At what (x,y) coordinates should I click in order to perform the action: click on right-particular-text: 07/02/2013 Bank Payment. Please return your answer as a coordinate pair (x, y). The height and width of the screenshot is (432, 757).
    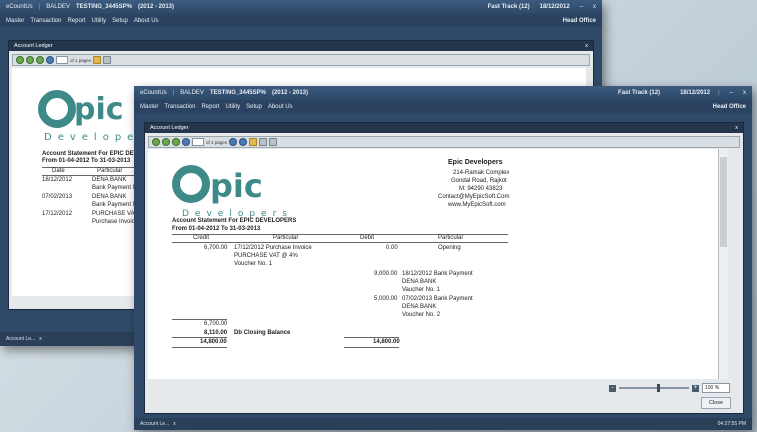
    Looking at the image, I should click on (437, 299).